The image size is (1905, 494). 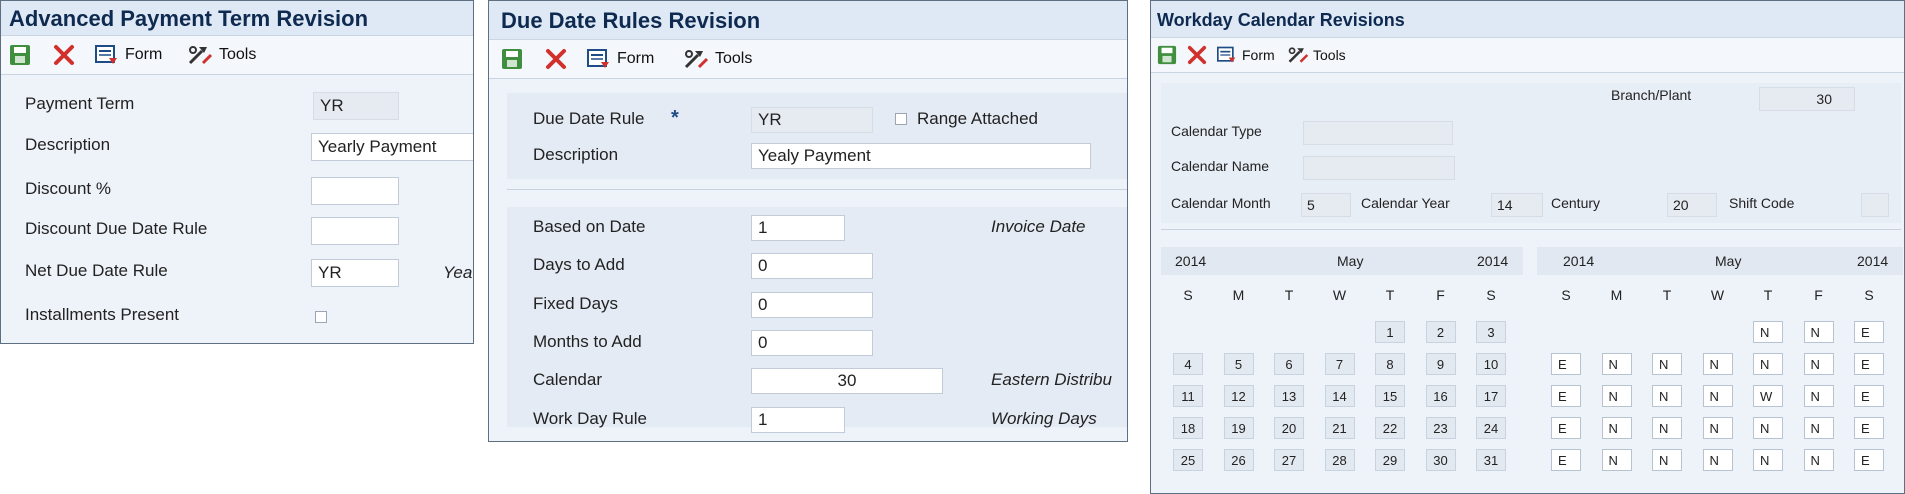 What do you see at coordinates (1339, 460) in the screenshot?
I see `calendar-day-cell: 28` at bounding box center [1339, 460].